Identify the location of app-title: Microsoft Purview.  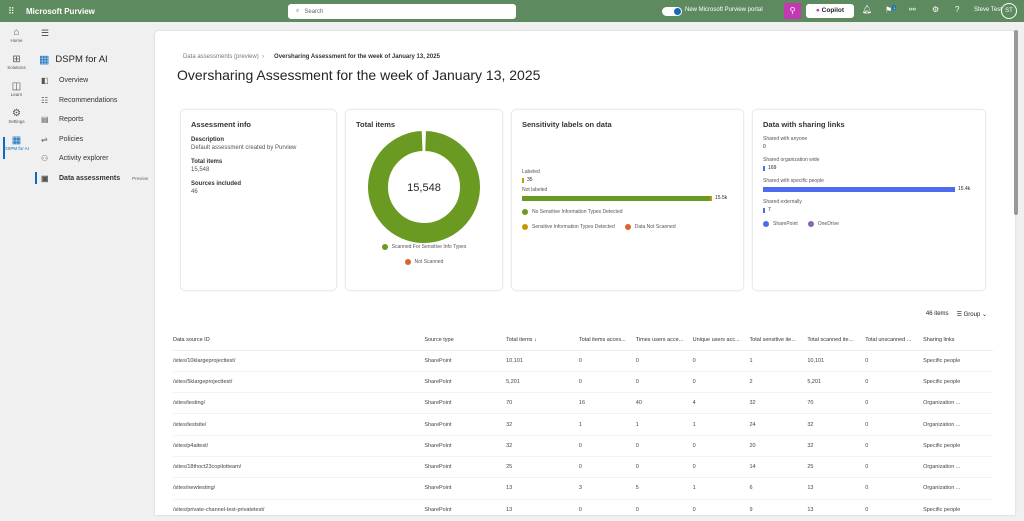
(60, 11).